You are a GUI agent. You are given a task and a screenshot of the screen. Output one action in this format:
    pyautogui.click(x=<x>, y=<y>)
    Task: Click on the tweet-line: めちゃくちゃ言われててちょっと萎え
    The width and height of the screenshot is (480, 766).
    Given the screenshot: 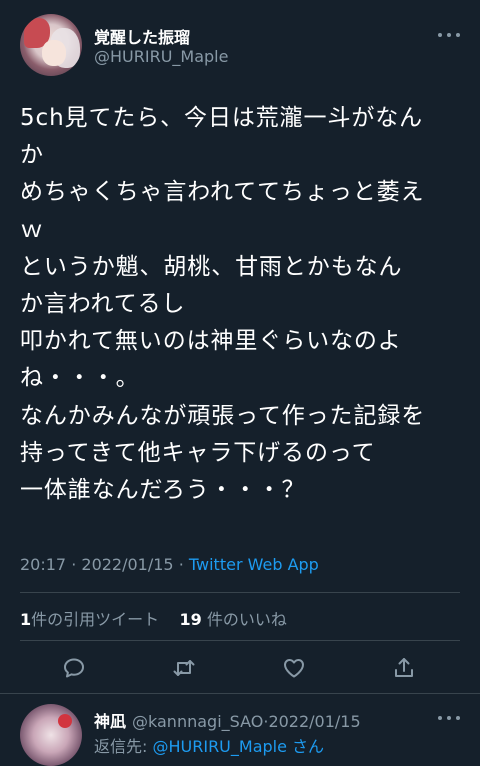 What is the action you would take?
    pyautogui.click(x=222, y=192)
    